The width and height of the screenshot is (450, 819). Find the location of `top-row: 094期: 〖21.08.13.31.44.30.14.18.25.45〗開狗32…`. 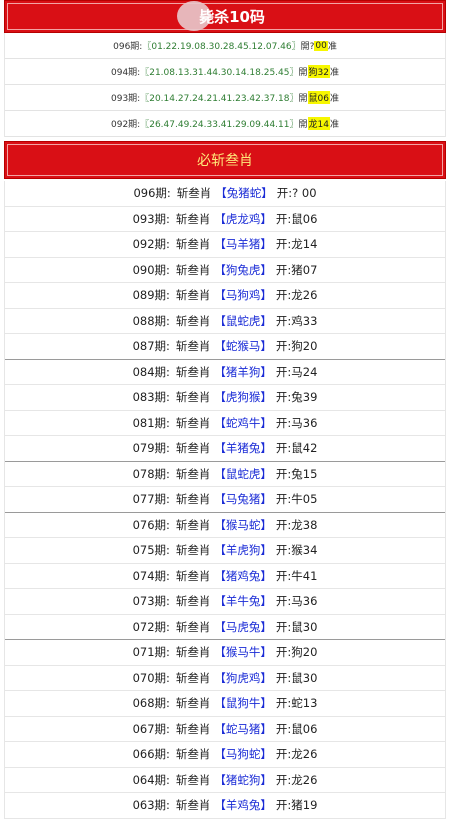

top-row: 094期: 〖21.08.13.31.44.30.14.18.25.45〗開狗32… is located at coordinates (225, 72).